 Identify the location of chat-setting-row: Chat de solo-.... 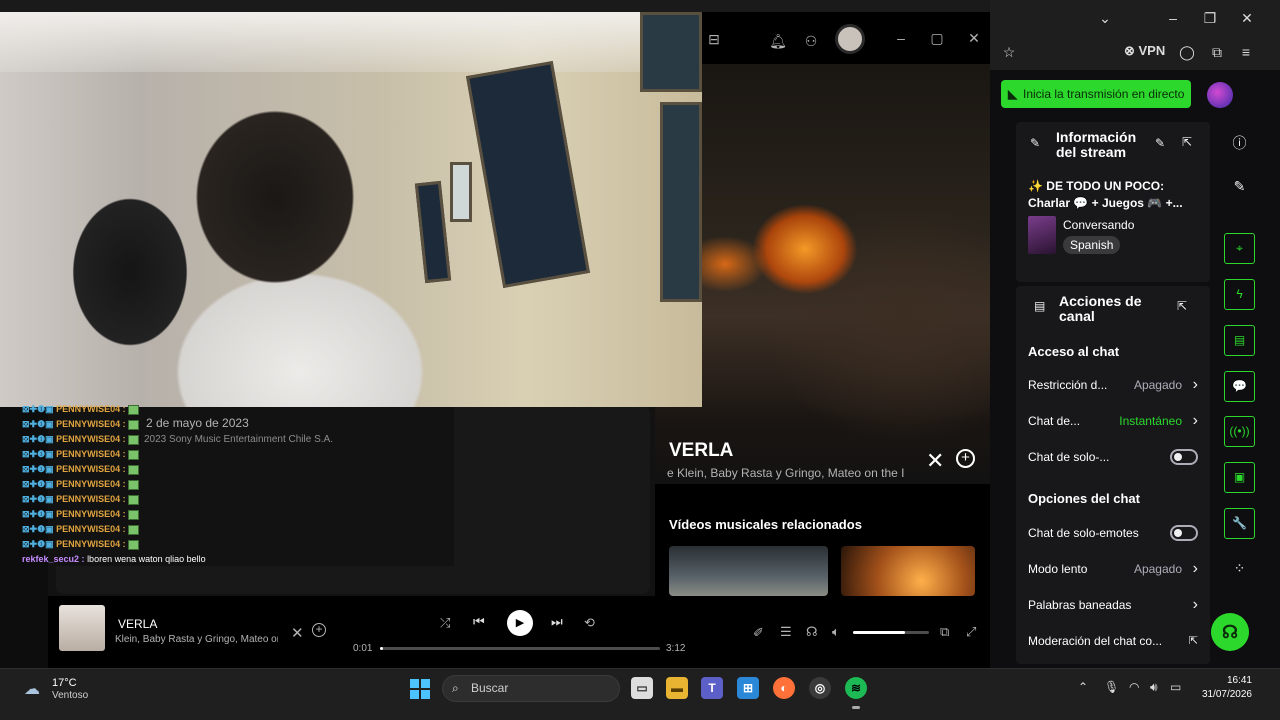
(1114, 457).